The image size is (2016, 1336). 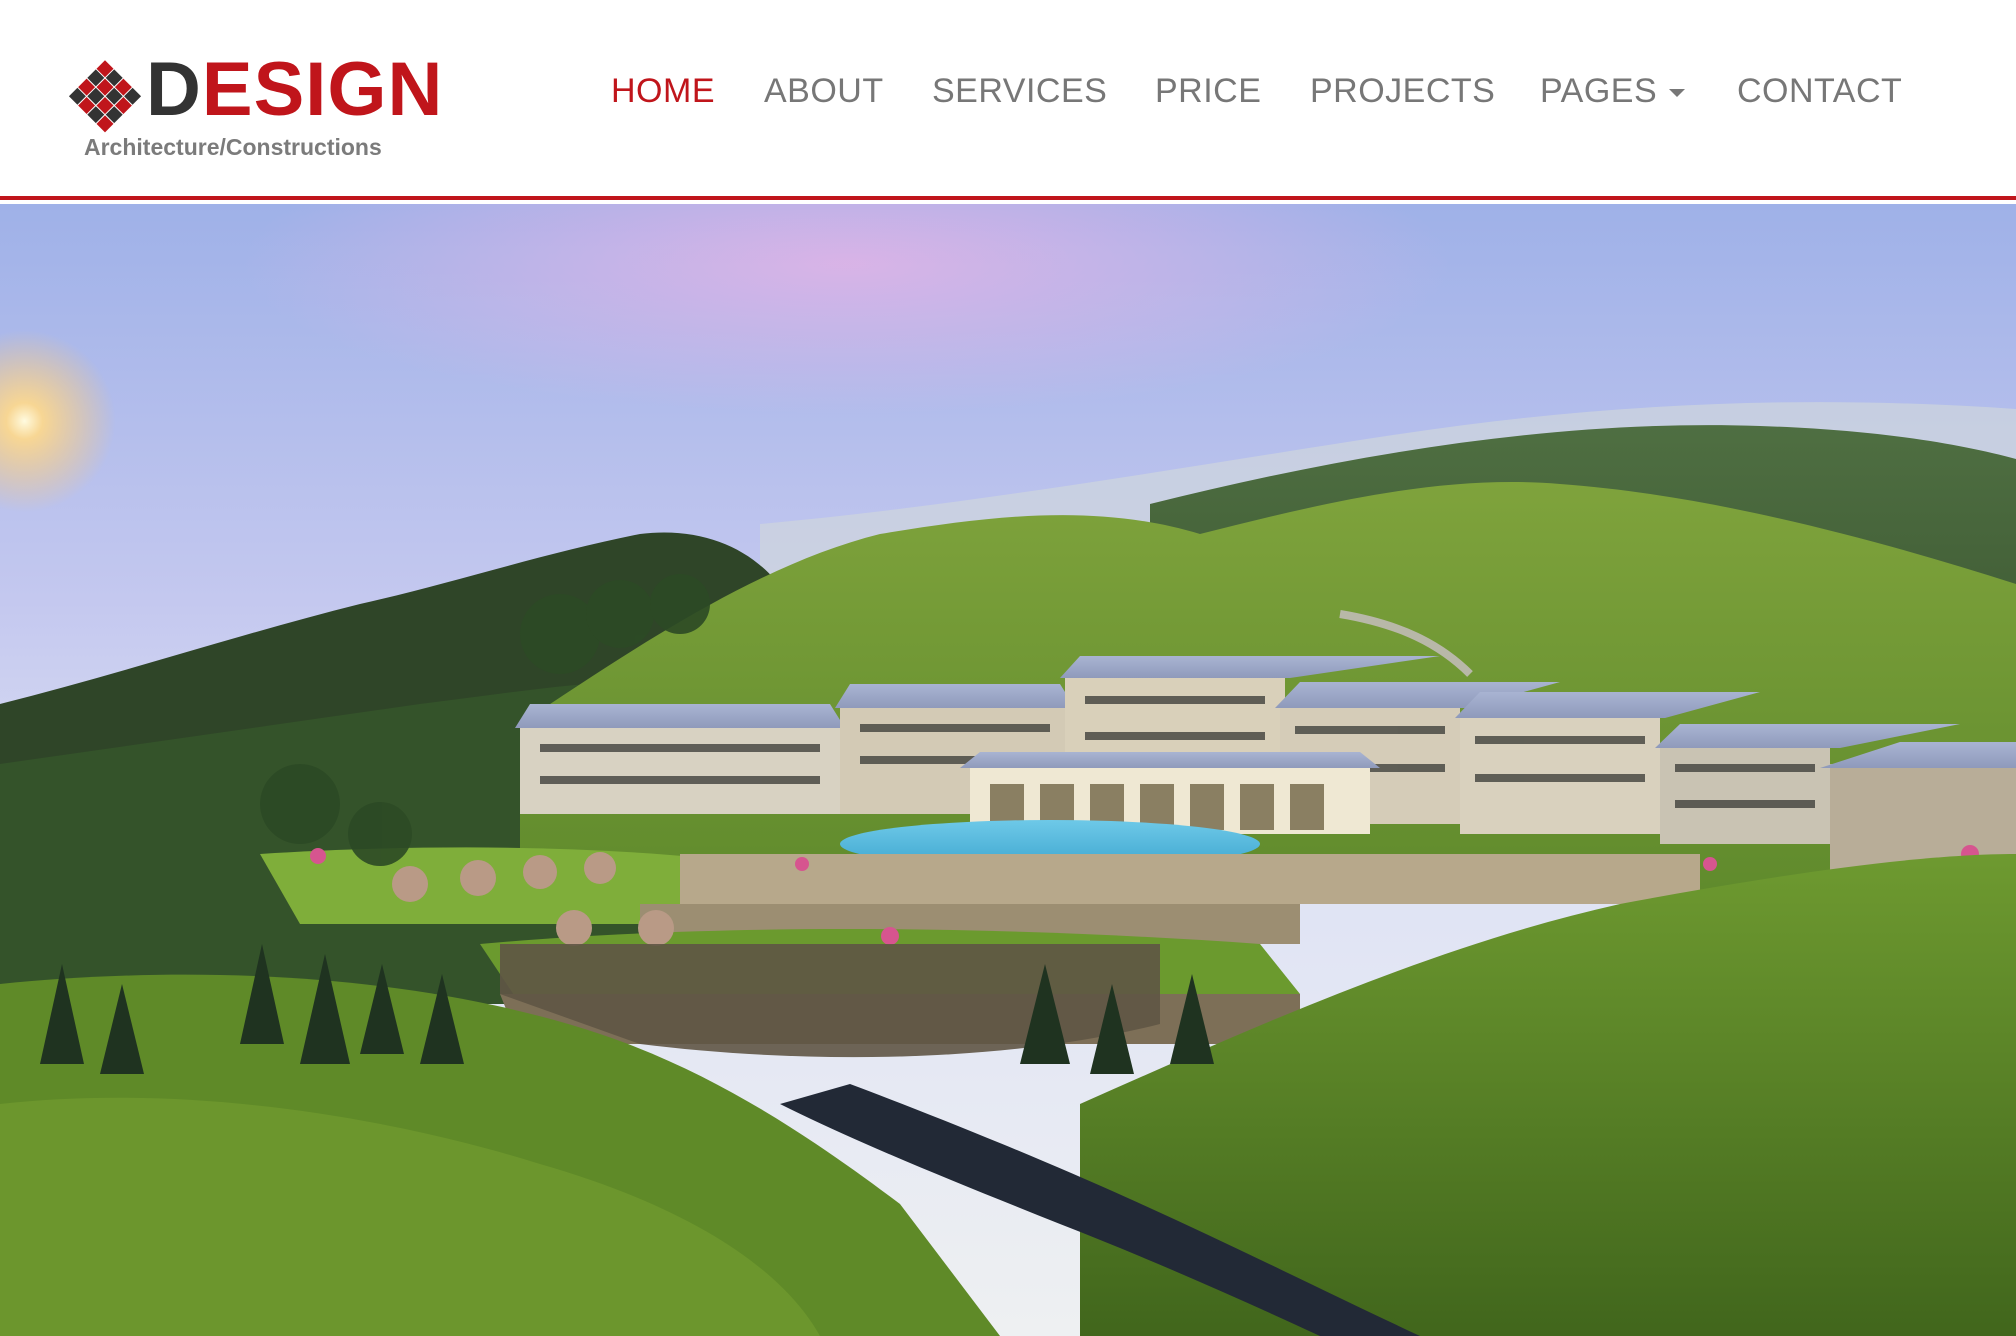 What do you see at coordinates (1402, 91) in the screenshot?
I see `nav-projects: PROJECTS` at bounding box center [1402, 91].